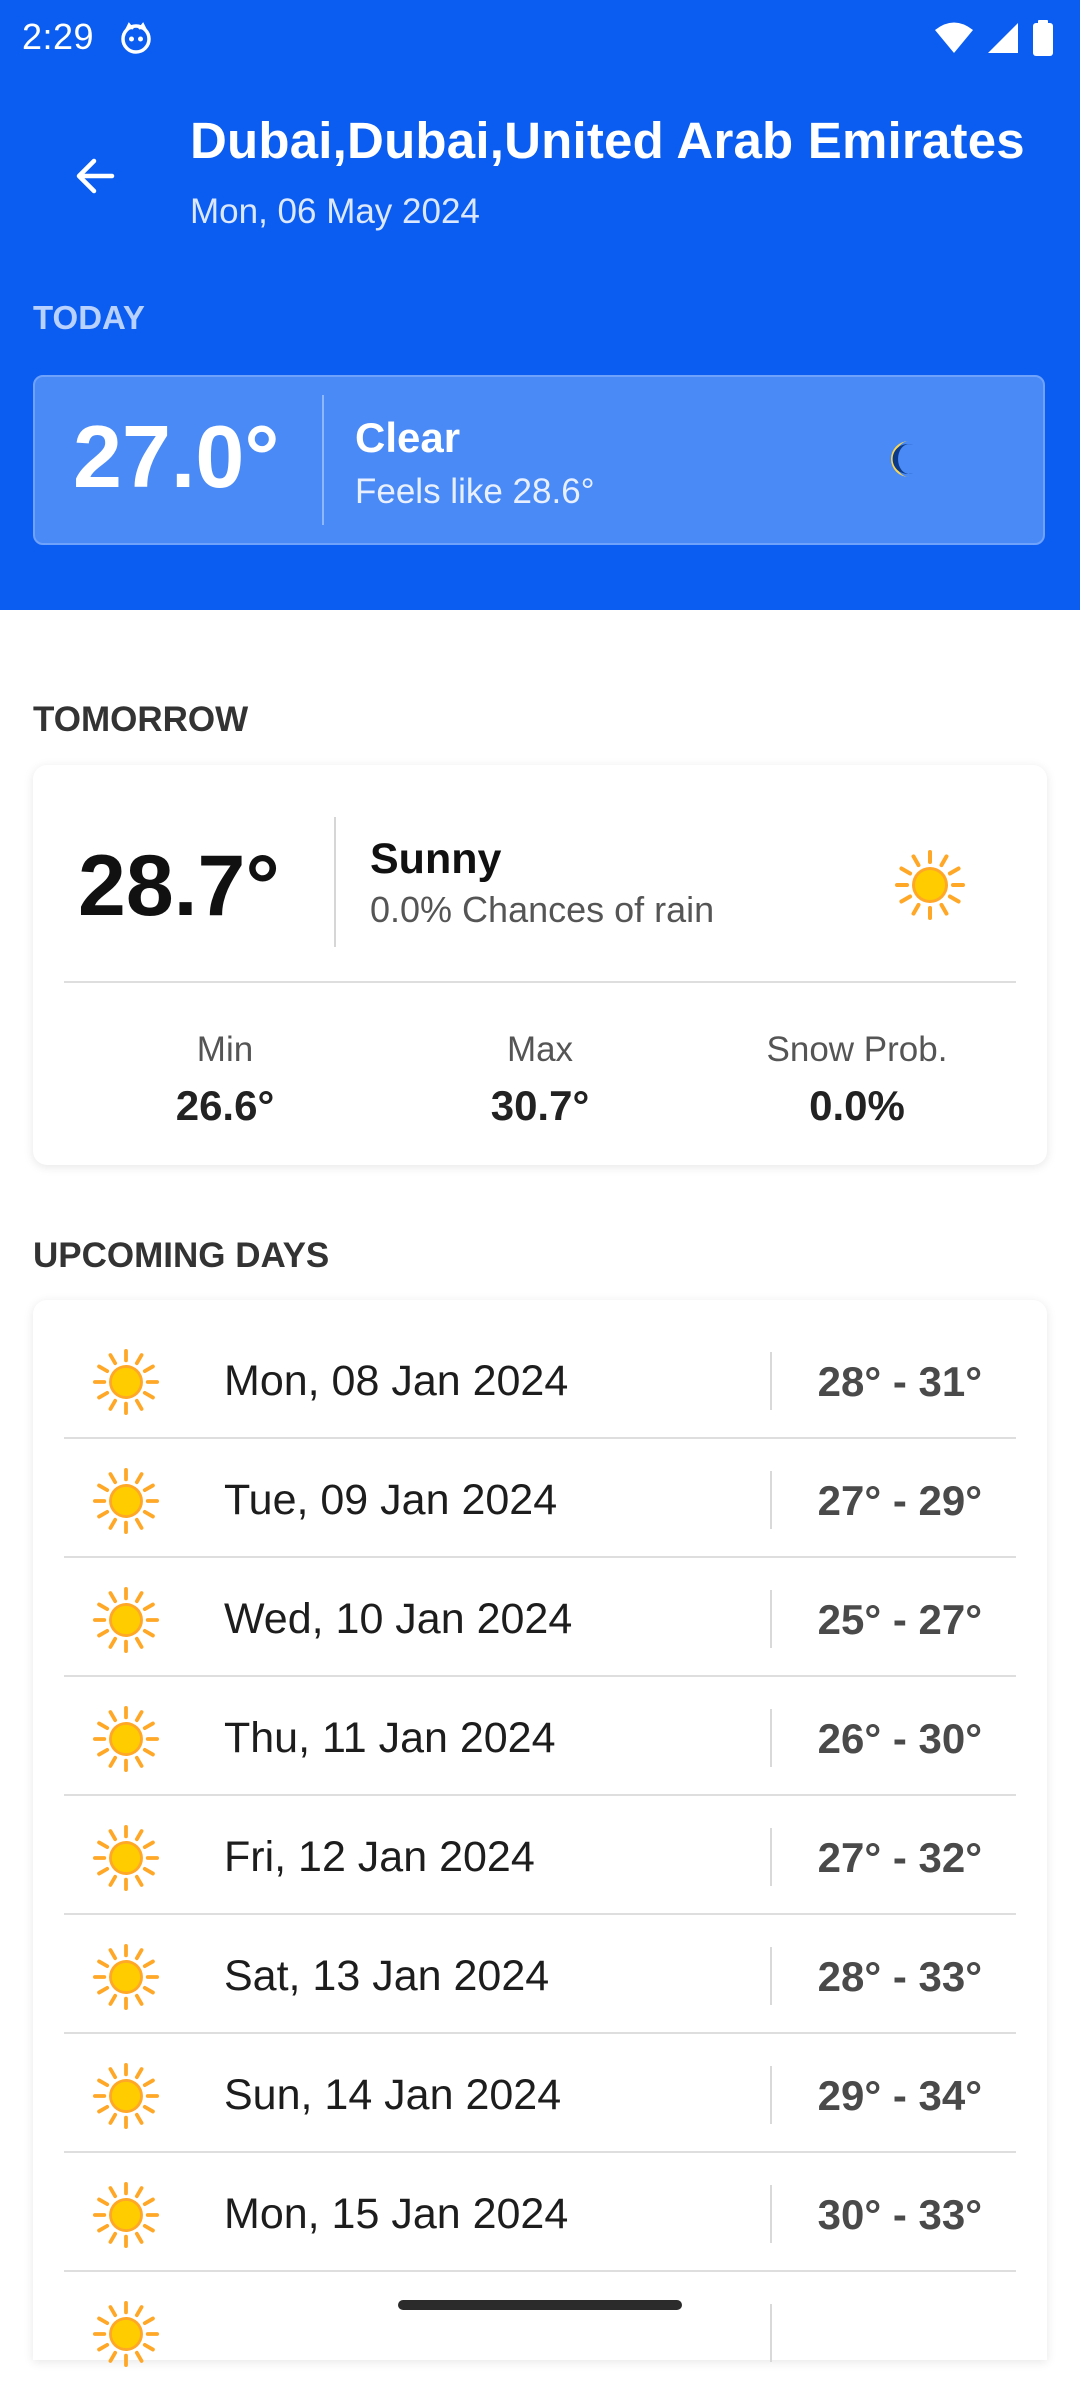 This screenshot has height=2391, width=1080. What do you see at coordinates (857, 1049) in the screenshot?
I see `stat-label: Snow Prob.` at bounding box center [857, 1049].